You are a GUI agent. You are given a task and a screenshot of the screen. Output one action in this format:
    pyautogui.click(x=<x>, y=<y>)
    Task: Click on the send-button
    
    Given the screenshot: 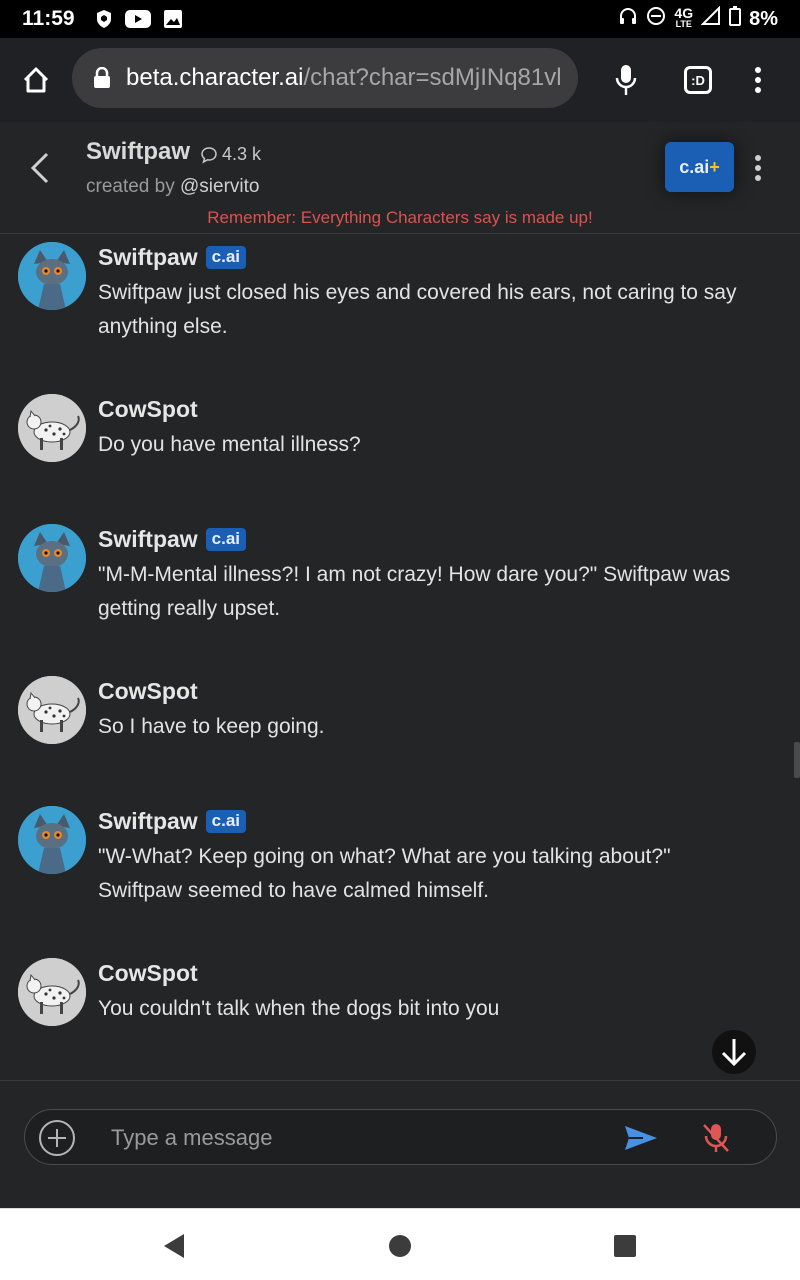 What is the action you would take?
    pyautogui.click(x=641, y=1138)
    